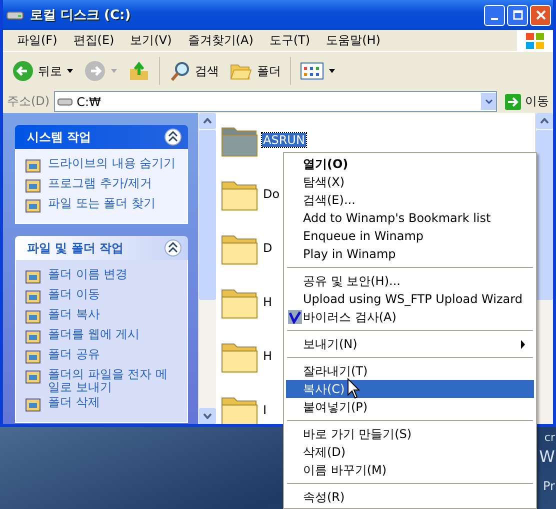 This screenshot has height=509, width=556. Describe the element at coordinates (410, 389) in the screenshot. I see `context-menu-item: 복사(C)` at that location.